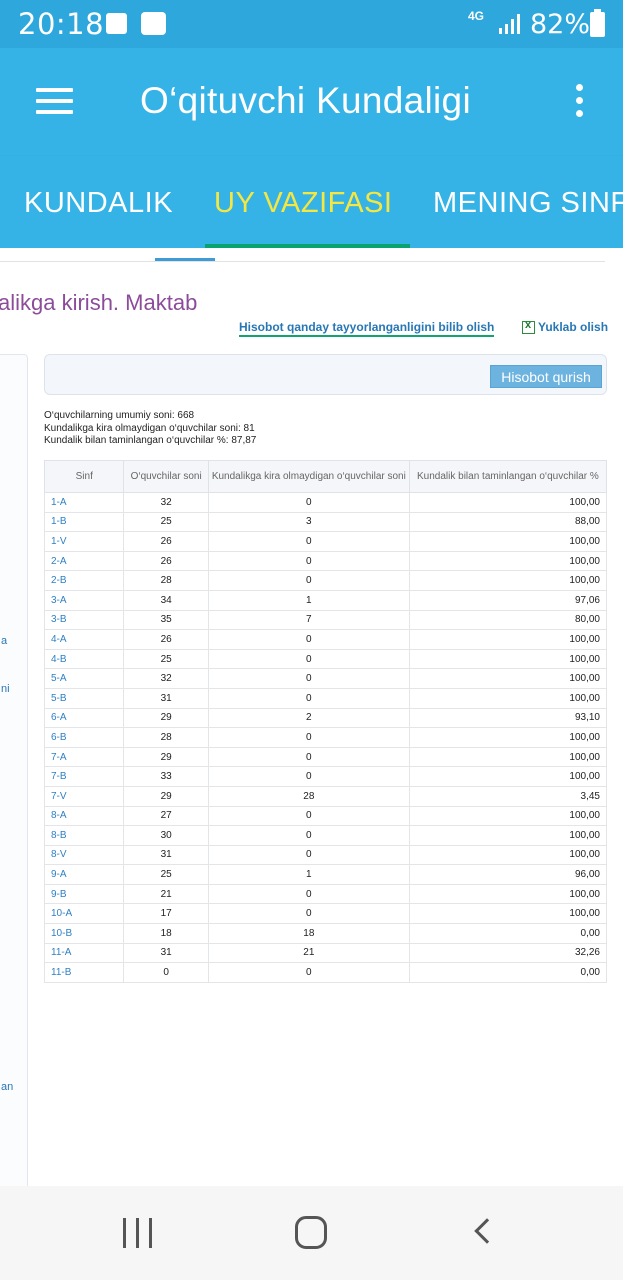 Image resolution: width=623 pixels, height=1280 pixels. Describe the element at coordinates (84, 698) in the screenshot. I see `class-link: 5-B` at that location.